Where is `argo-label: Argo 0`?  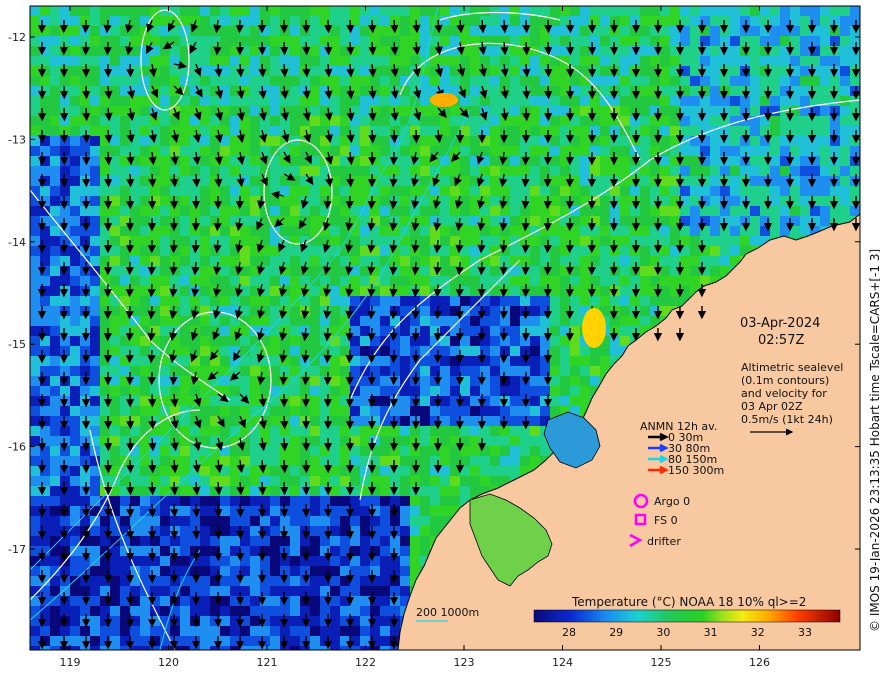 argo-label: Argo 0 is located at coordinates (672, 501).